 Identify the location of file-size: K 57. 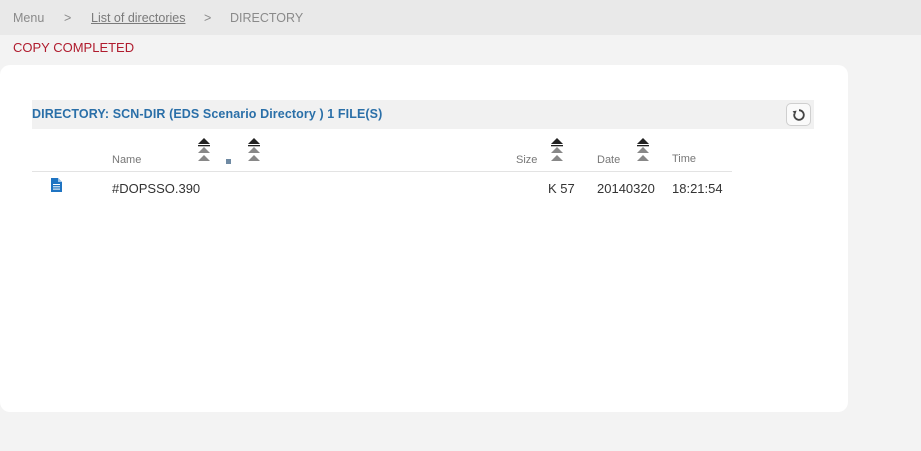
(561, 188).